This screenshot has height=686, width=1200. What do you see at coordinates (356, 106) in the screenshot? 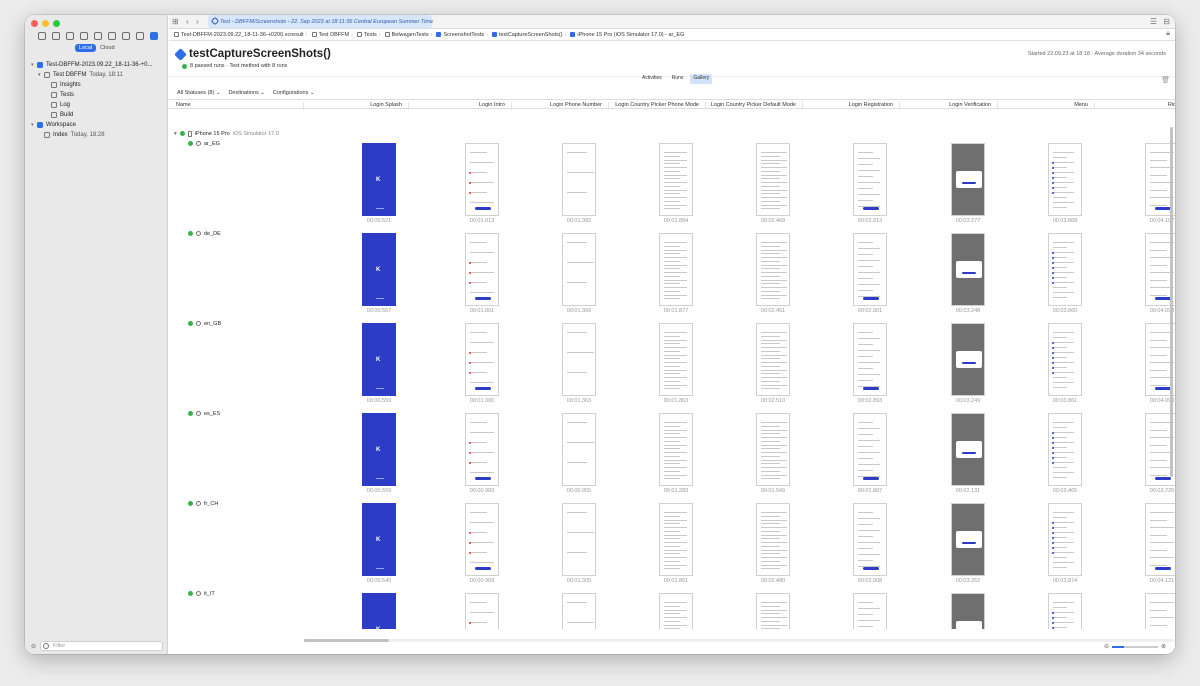
I see `column-header-item: Login Splash` at bounding box center [356, 106].